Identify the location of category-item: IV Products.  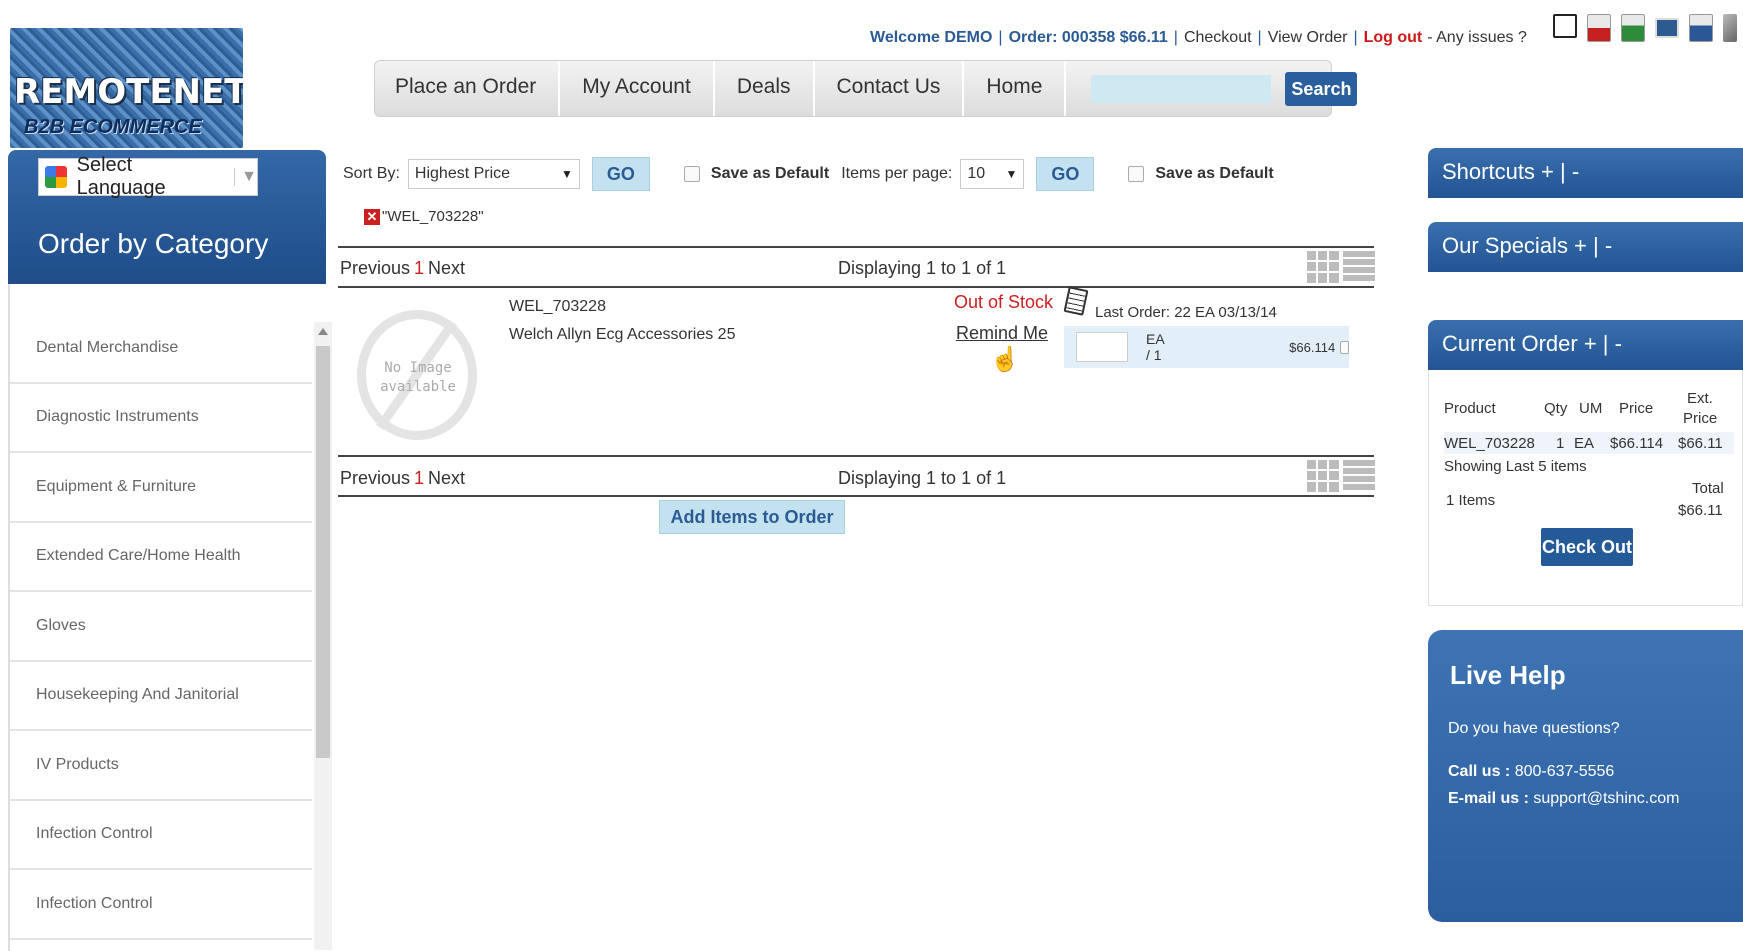
(161, 766).